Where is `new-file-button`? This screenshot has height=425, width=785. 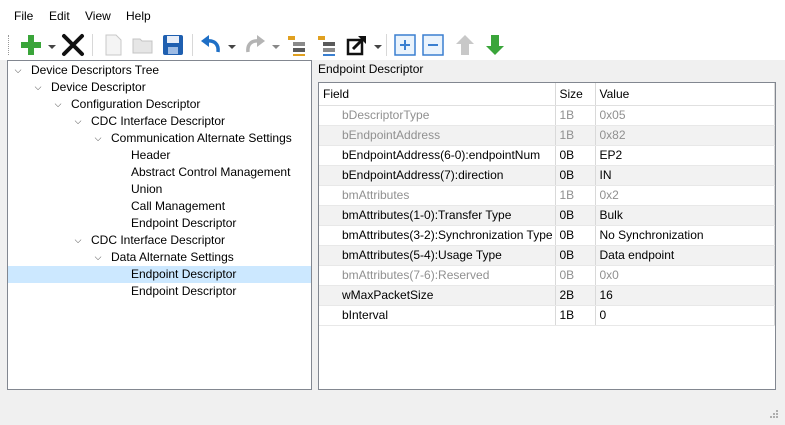 new-file-button is located at coordinates (113, 45).